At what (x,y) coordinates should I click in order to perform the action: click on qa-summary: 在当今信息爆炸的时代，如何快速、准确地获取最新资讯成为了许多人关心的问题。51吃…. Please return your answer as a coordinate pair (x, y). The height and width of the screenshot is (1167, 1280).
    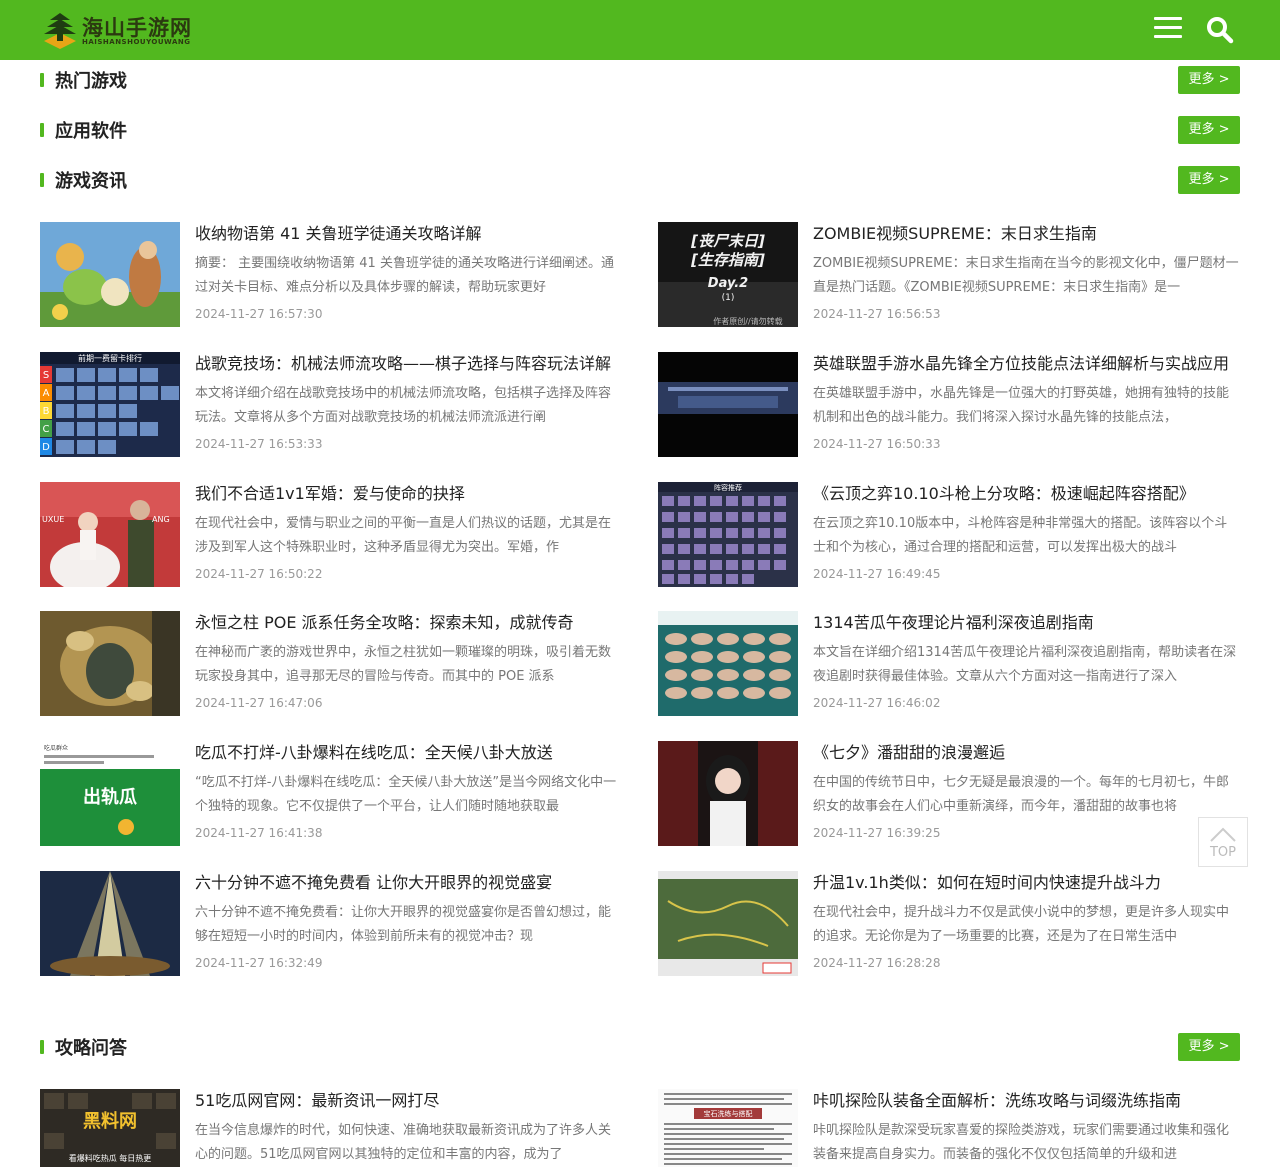
    Looking at the image, I should click on (403, 1142).